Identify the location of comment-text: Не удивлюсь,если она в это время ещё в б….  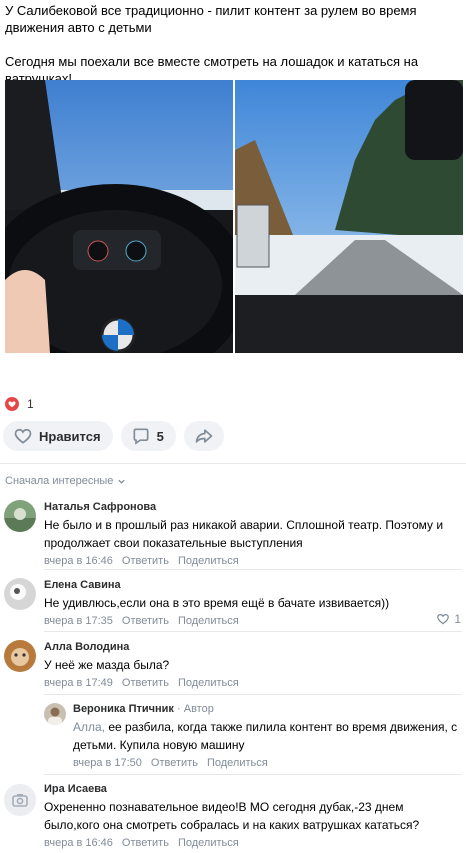
(217, 603).